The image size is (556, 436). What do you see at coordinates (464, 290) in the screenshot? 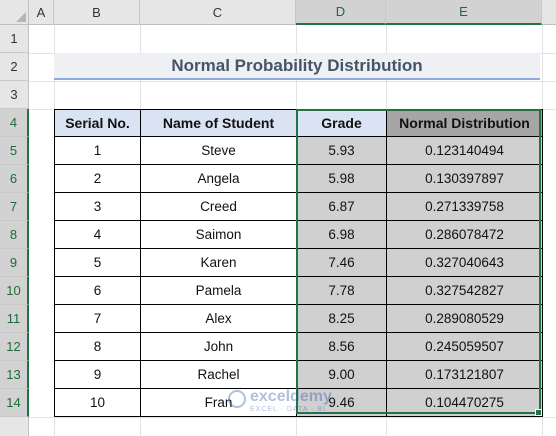
I see `cell-normal-distribution: 0.327542827` at bounding box center [464, 290].